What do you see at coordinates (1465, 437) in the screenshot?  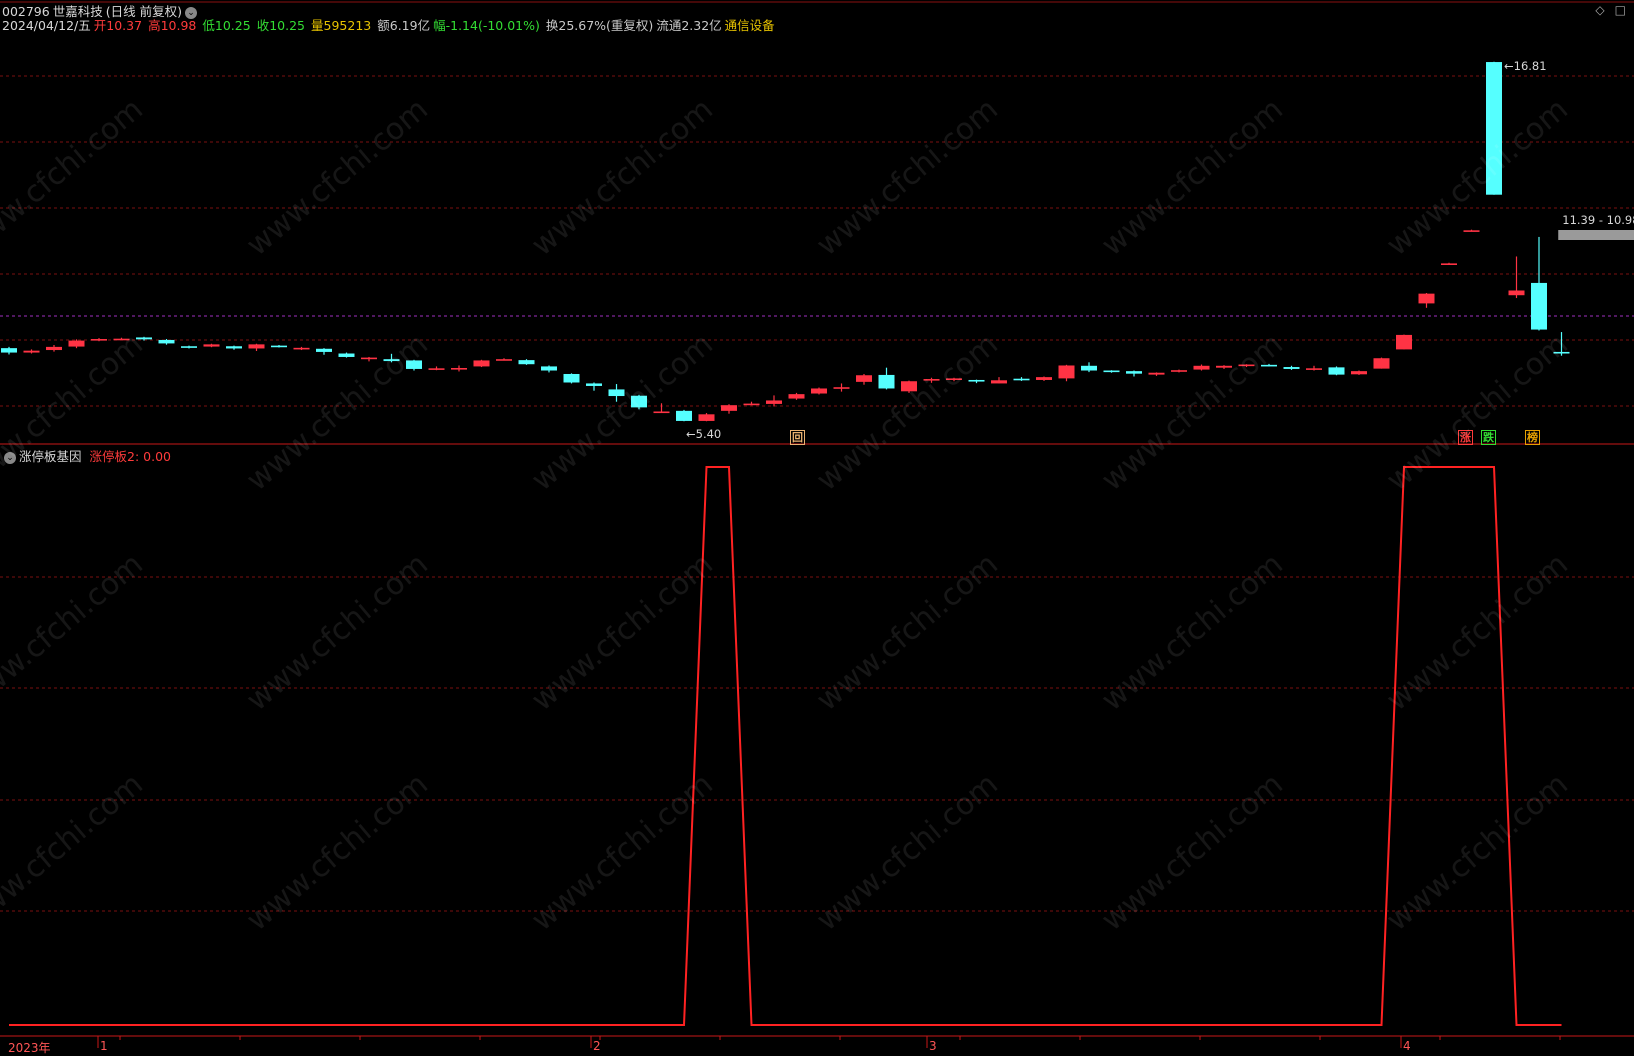 I see `limit-up-mark: 涨` at bounding box center [1465, 437].